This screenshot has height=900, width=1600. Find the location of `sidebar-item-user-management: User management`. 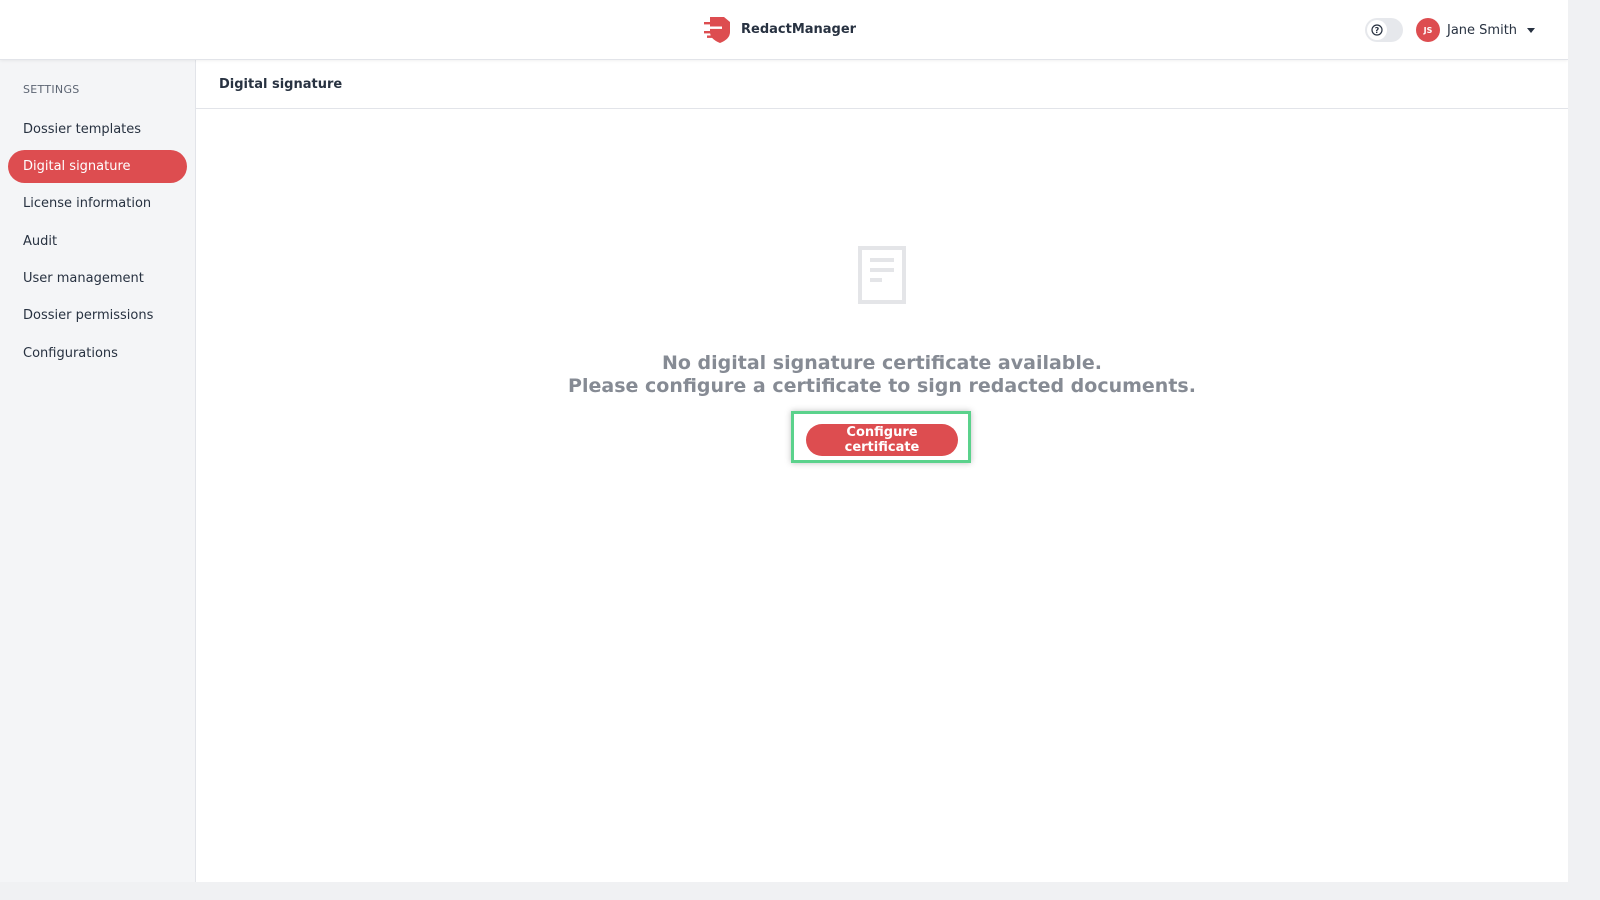

sidebar-item-user-management: User management is located at coordinates (97, 278).